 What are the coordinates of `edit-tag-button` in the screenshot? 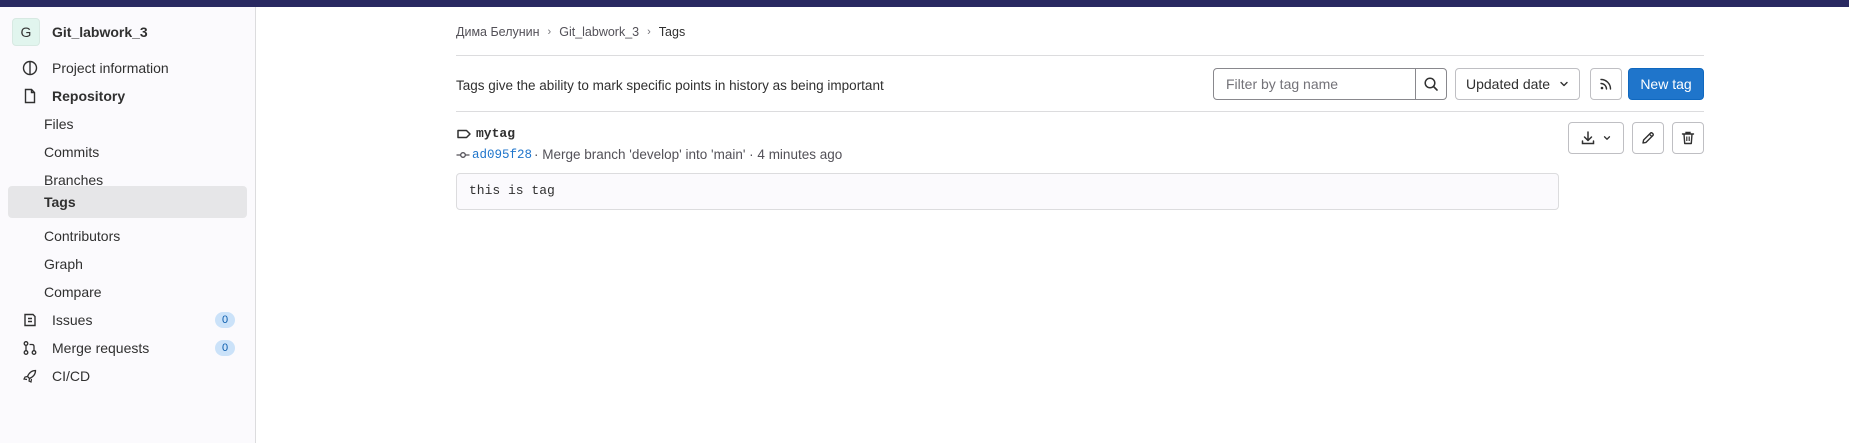 It's located at (1648, 138).